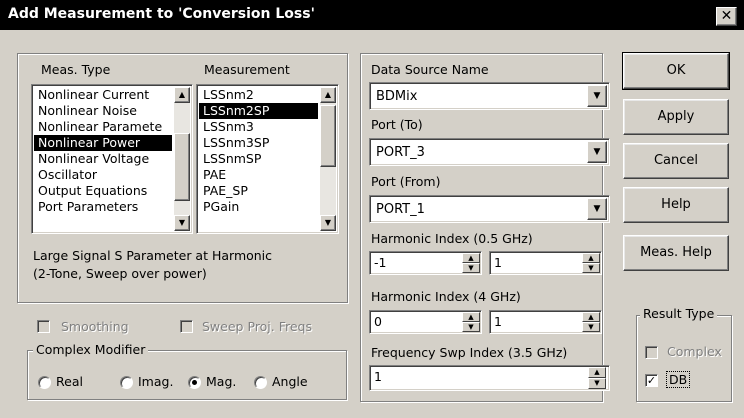 This screenshot has height=418, width=744. I want to click on meas-type-list-item: Nonlinear Noise, so click(103, 111).